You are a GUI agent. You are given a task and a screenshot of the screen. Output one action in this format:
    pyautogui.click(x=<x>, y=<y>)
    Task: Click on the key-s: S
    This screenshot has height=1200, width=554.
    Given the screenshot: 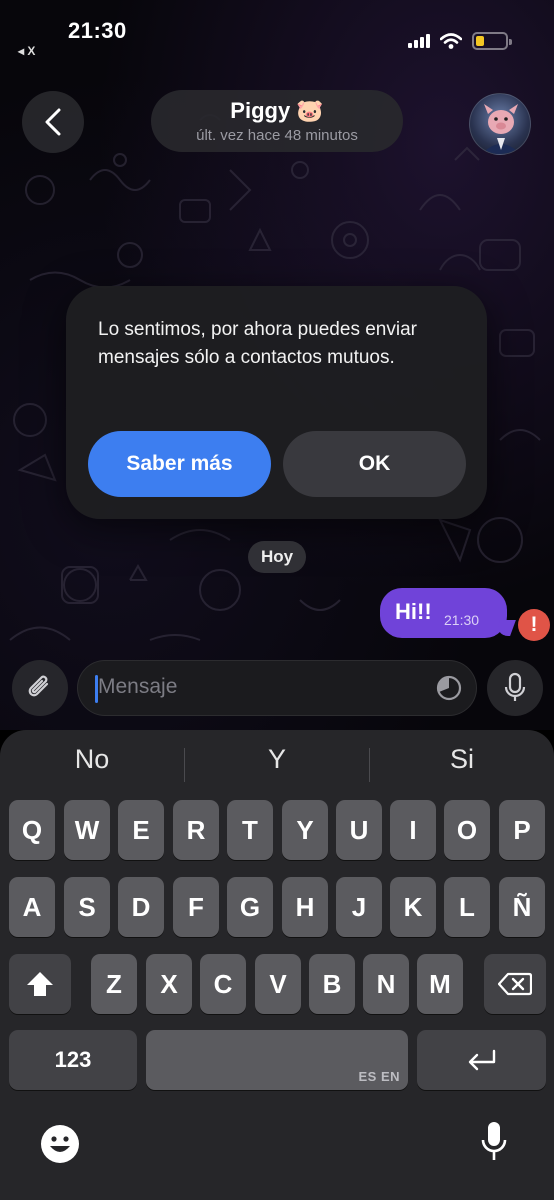 What is the action you would take?
    pyautogui.click(x=87, y=907)
    